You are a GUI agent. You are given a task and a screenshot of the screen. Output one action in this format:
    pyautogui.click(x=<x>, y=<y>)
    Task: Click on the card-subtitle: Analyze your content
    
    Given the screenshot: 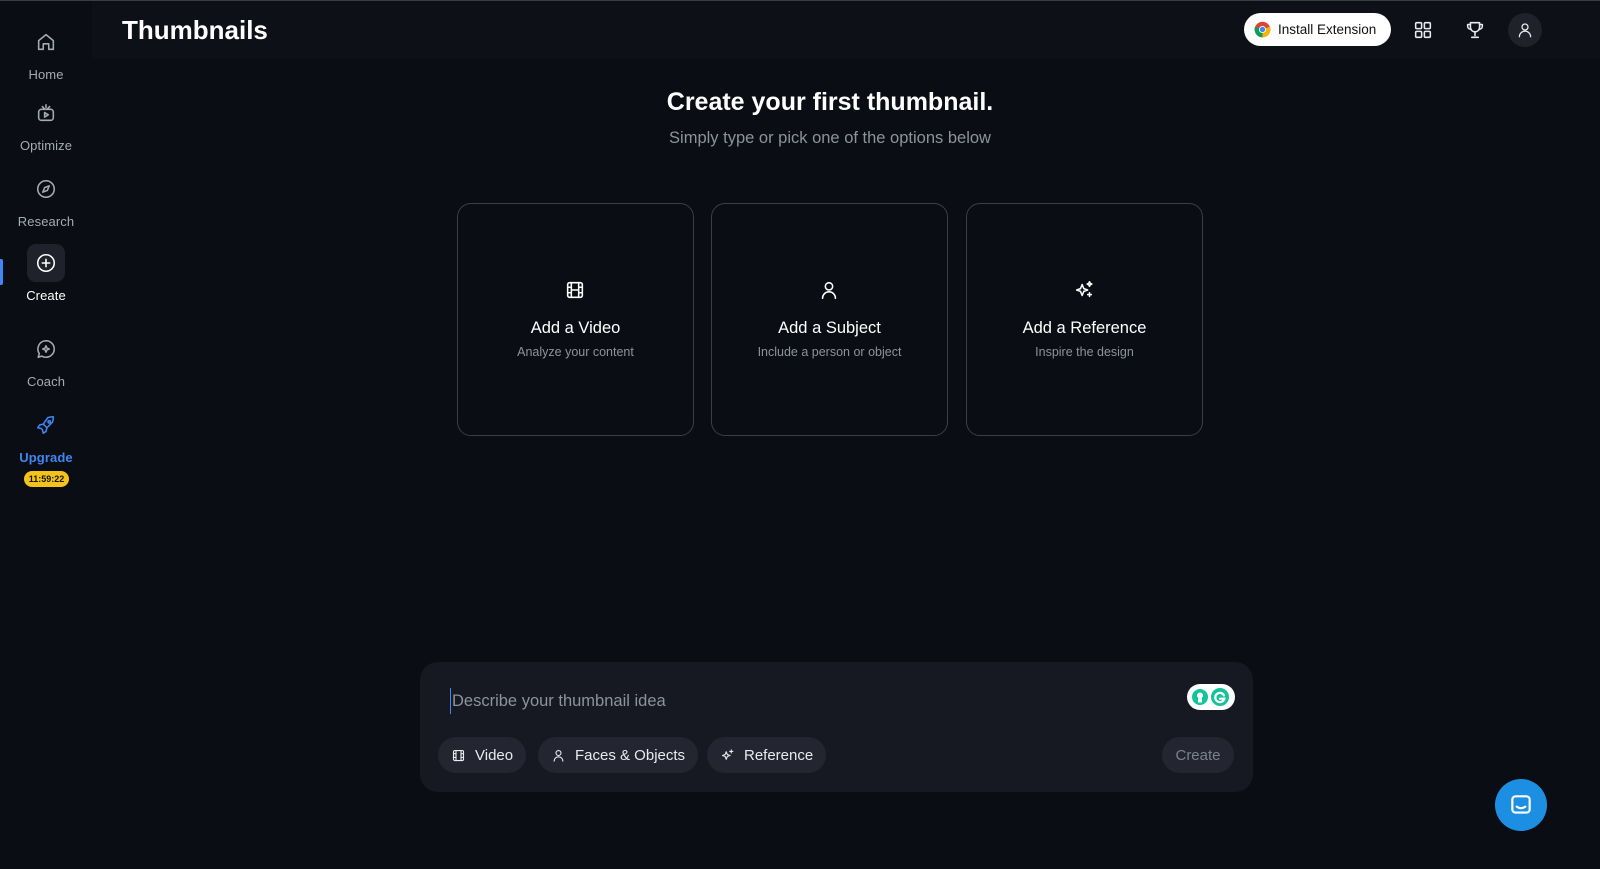 What is the action you would take?
    pyautogui.click(x=575, y=352)
    